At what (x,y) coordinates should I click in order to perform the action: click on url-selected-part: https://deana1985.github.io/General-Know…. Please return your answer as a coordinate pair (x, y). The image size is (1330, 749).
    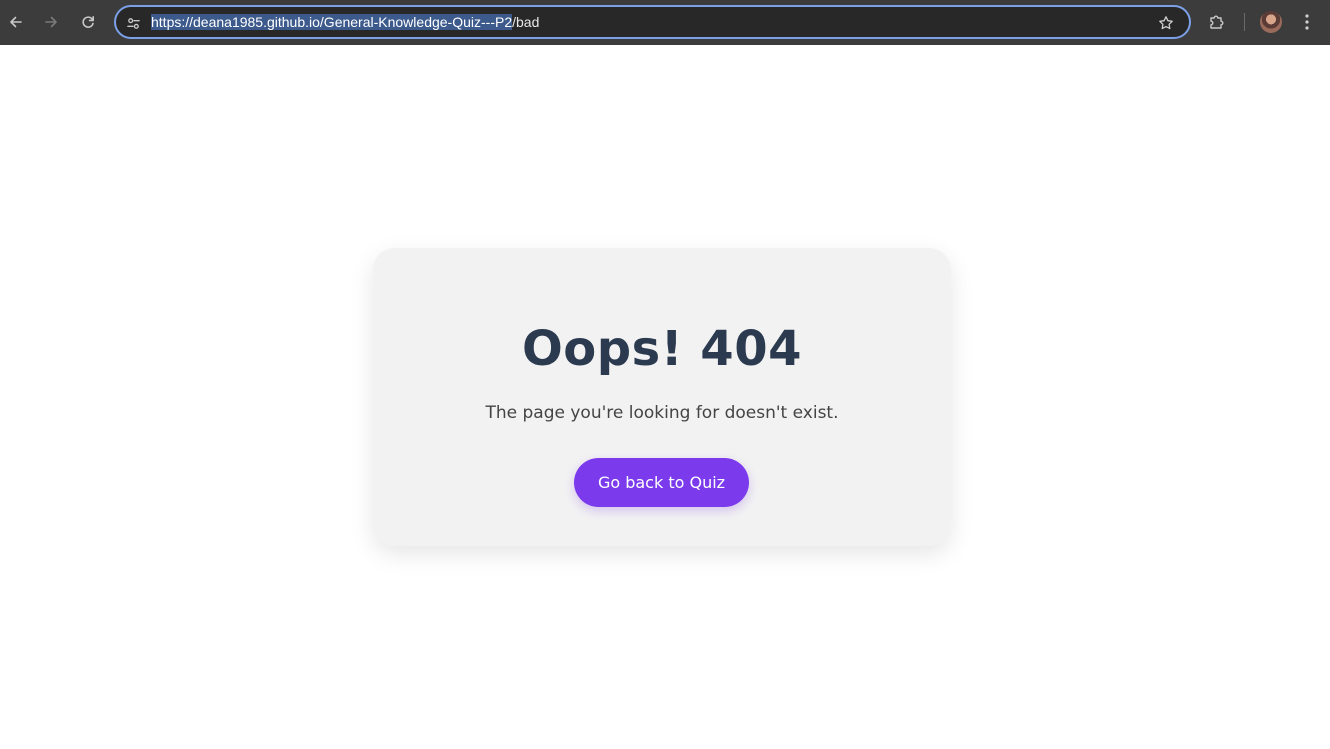
    Looking at the image, I should click on (332, 22).